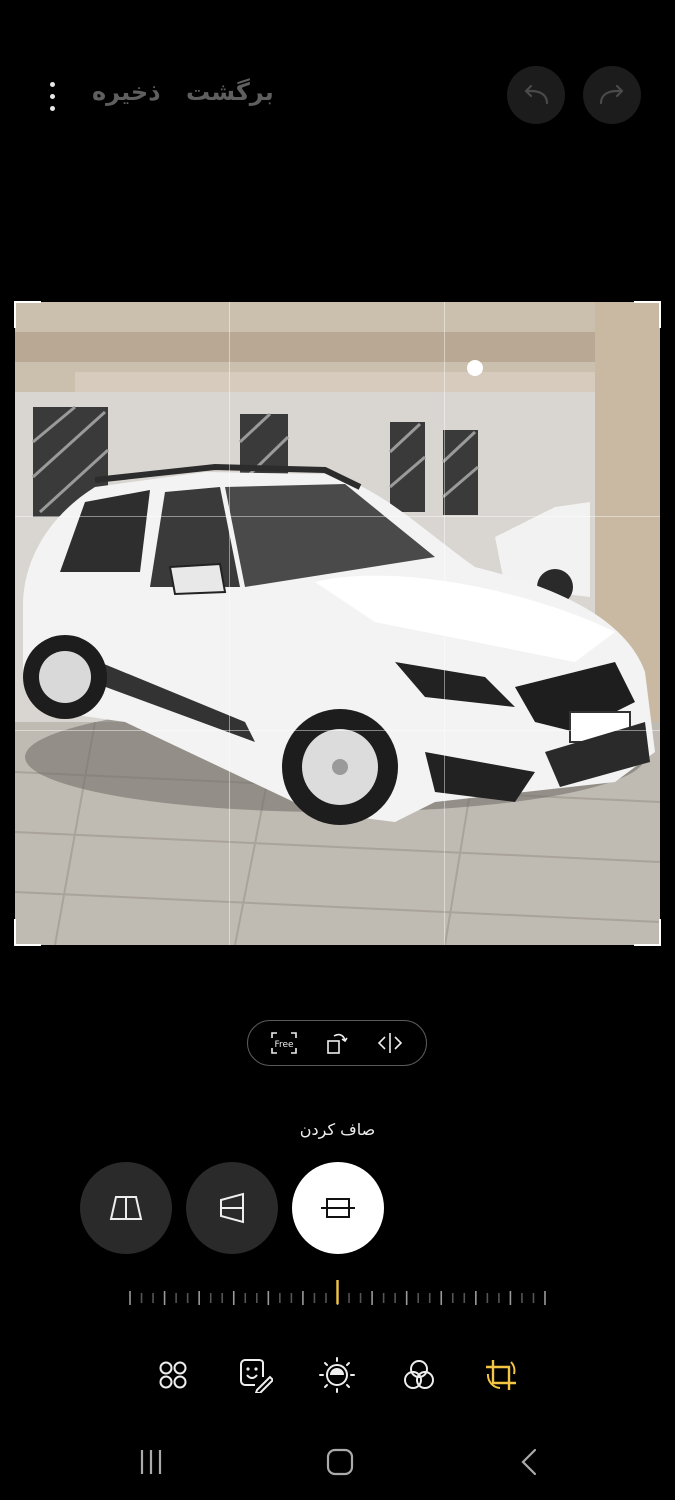 The width and height of the screenshot is (675, 1500). I want to click on more-vert-icon, so click(52, 84).